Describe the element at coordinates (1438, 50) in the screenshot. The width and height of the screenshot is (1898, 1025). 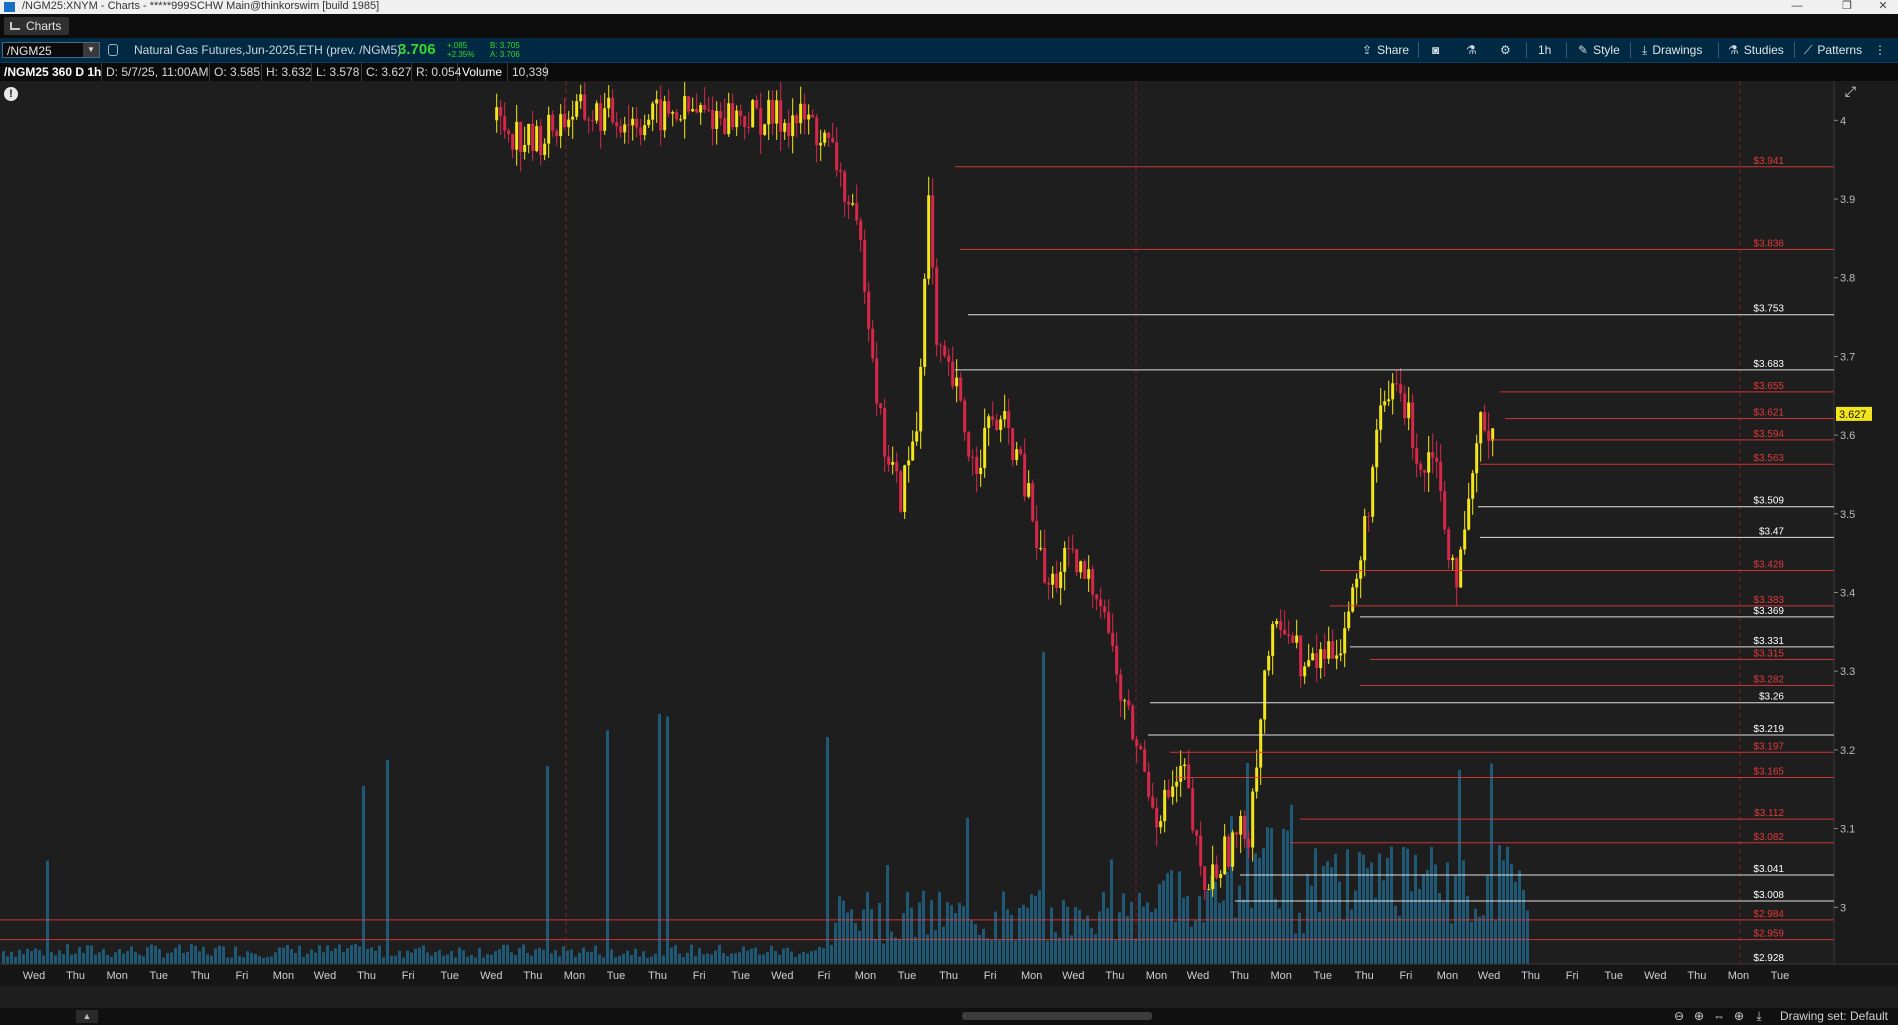
I see `snapshot-button: ◙` at that location.